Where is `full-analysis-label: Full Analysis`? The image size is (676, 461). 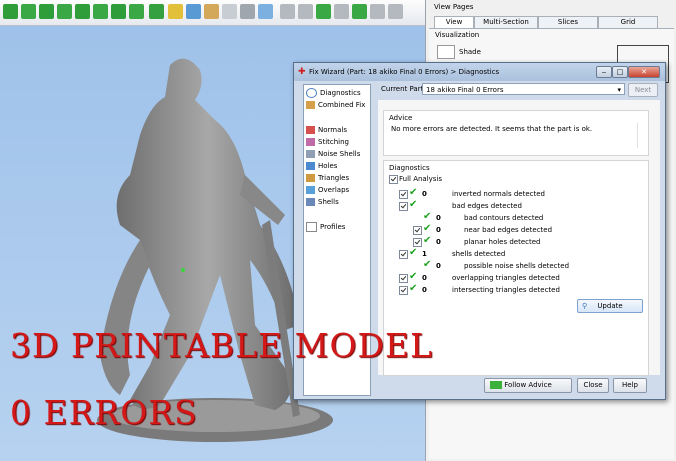
full-analysis-label: Full Analysis is located at coordinates (421, 179).